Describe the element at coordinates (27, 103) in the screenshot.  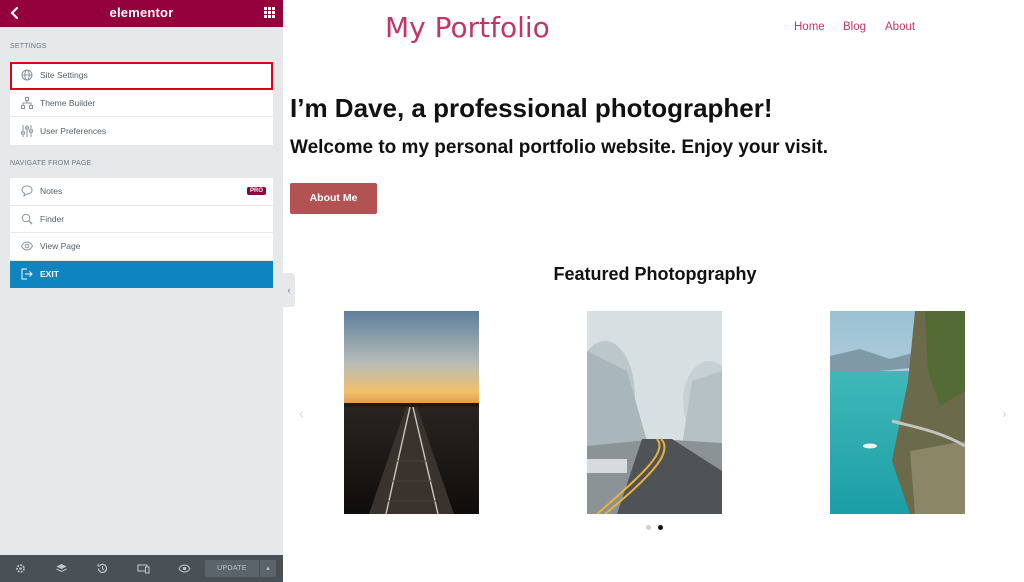
I see `sitemap-icon` at that location.